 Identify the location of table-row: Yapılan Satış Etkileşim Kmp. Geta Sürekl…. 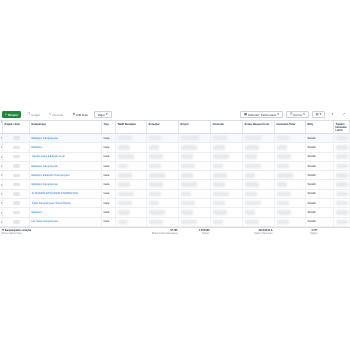
(175, 157).